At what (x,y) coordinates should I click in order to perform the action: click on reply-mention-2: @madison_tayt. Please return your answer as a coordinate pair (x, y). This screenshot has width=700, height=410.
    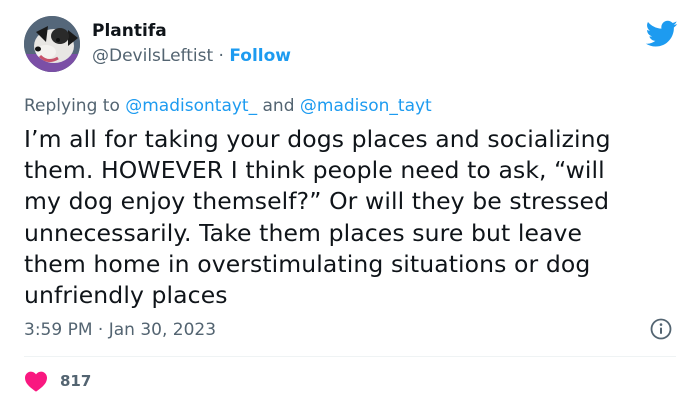
    Looking at the image, I should click on (366, 106).